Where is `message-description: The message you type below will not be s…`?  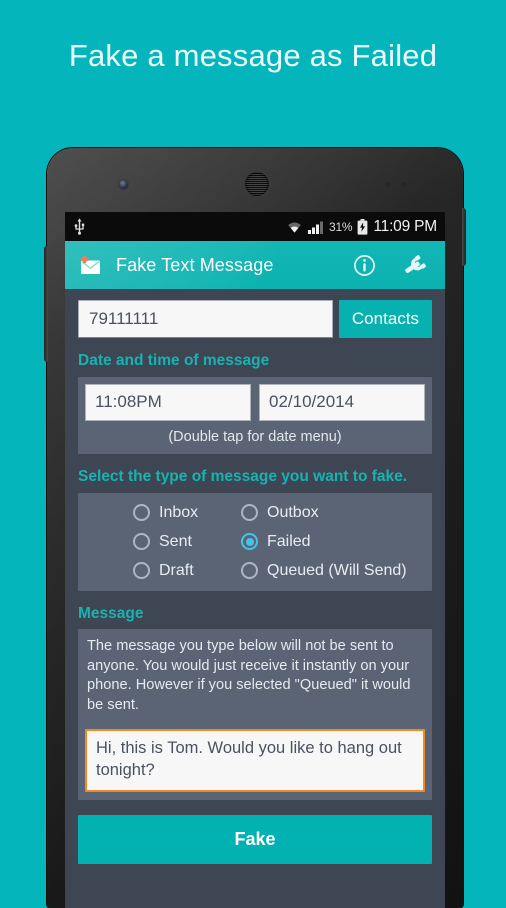
message-description: The message you type below will not be s… is located at coordinates (255, 677).